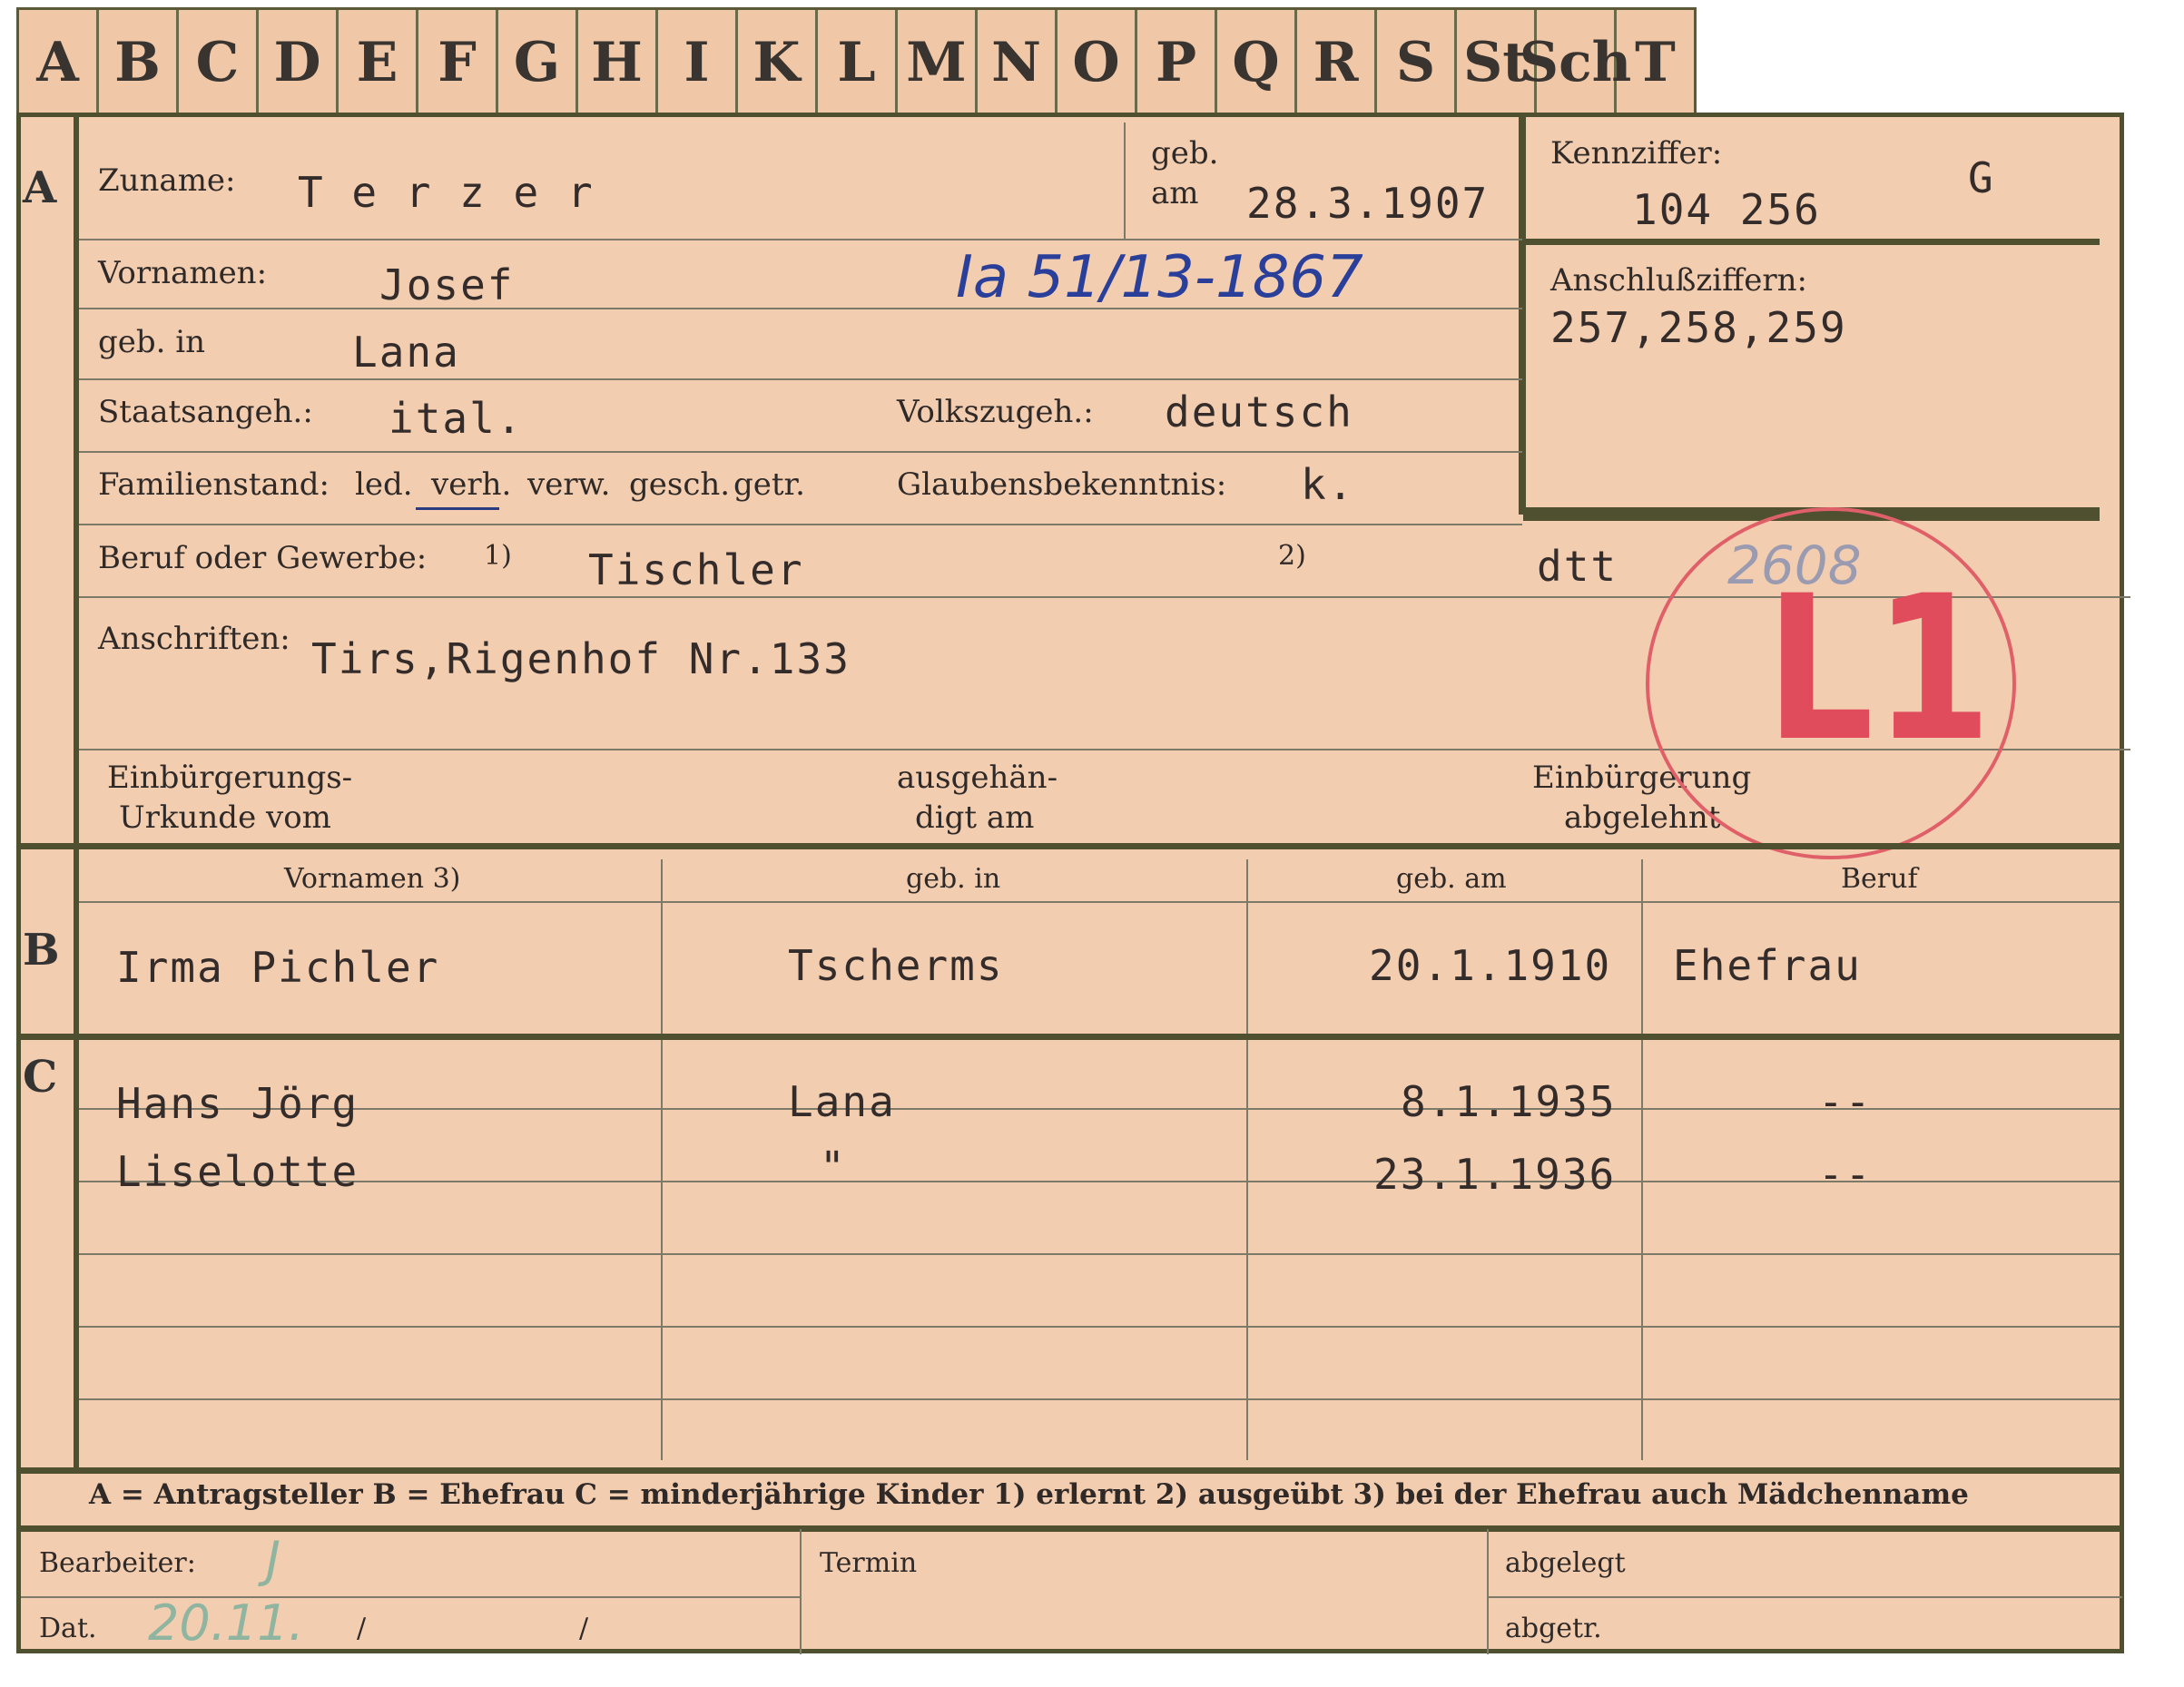 This screenshot has width=2184, height=1687. I want to click on kennziffer-letter: G, so click(1982, 177).